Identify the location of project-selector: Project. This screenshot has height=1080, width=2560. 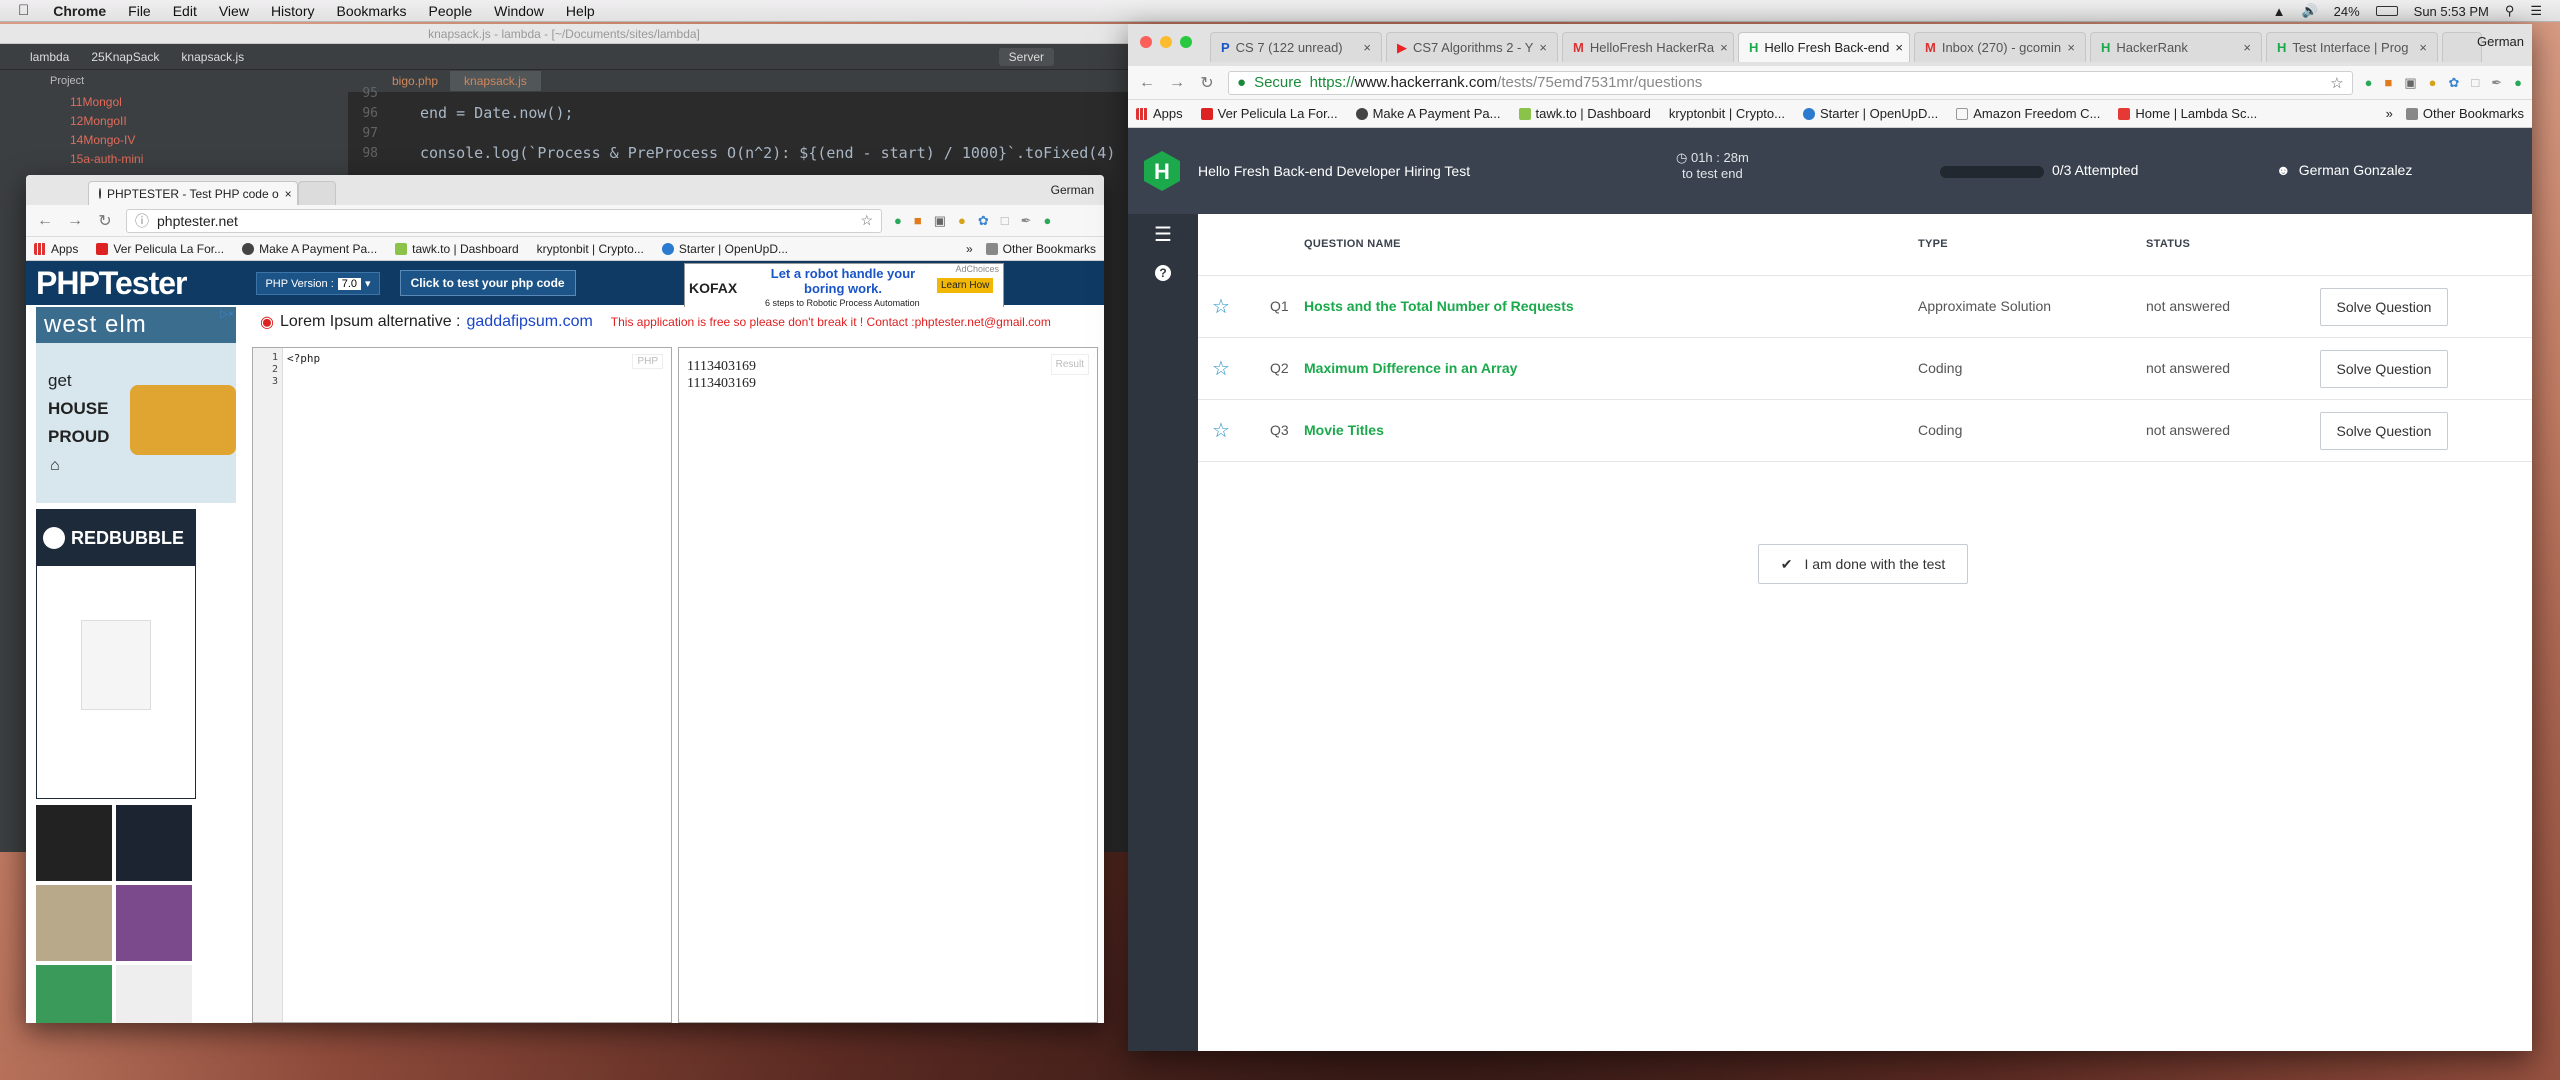
(150, 81).